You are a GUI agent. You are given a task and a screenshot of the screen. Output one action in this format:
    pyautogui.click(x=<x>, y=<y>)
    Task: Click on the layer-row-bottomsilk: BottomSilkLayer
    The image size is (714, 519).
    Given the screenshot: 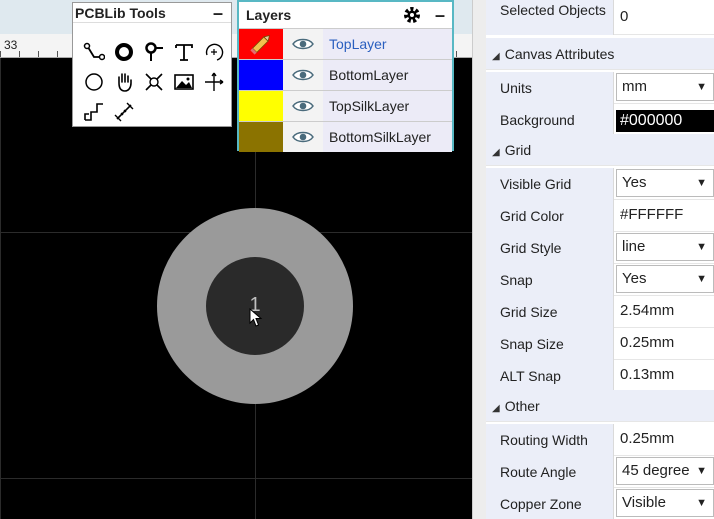 What is the action you would take?
    pyautogui.click(x=345, y=136)
    